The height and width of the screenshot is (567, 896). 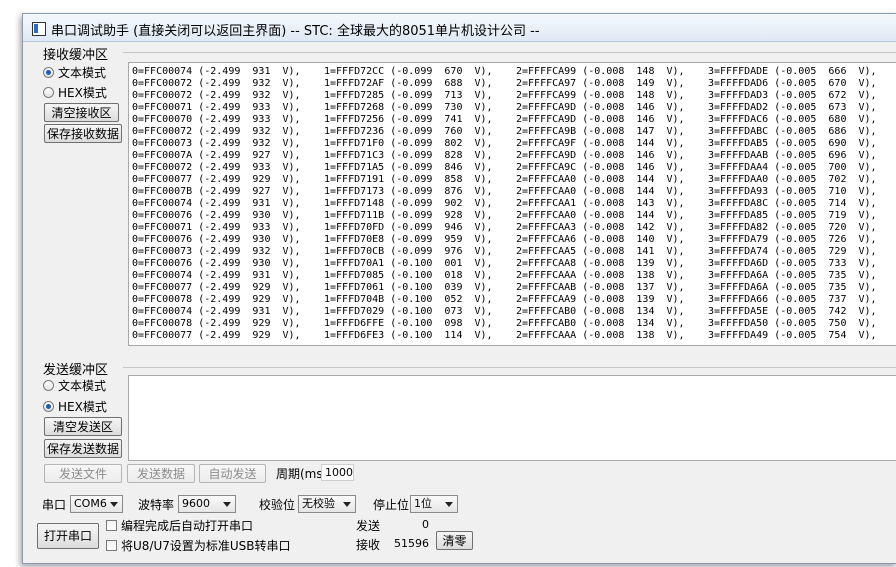 What do you see at coordinates (408, 191) in the screenshot?
I see `channel-1-reading: 1=FFFD7173 (-0.099 876 V),` at bounding box center [408, 191].